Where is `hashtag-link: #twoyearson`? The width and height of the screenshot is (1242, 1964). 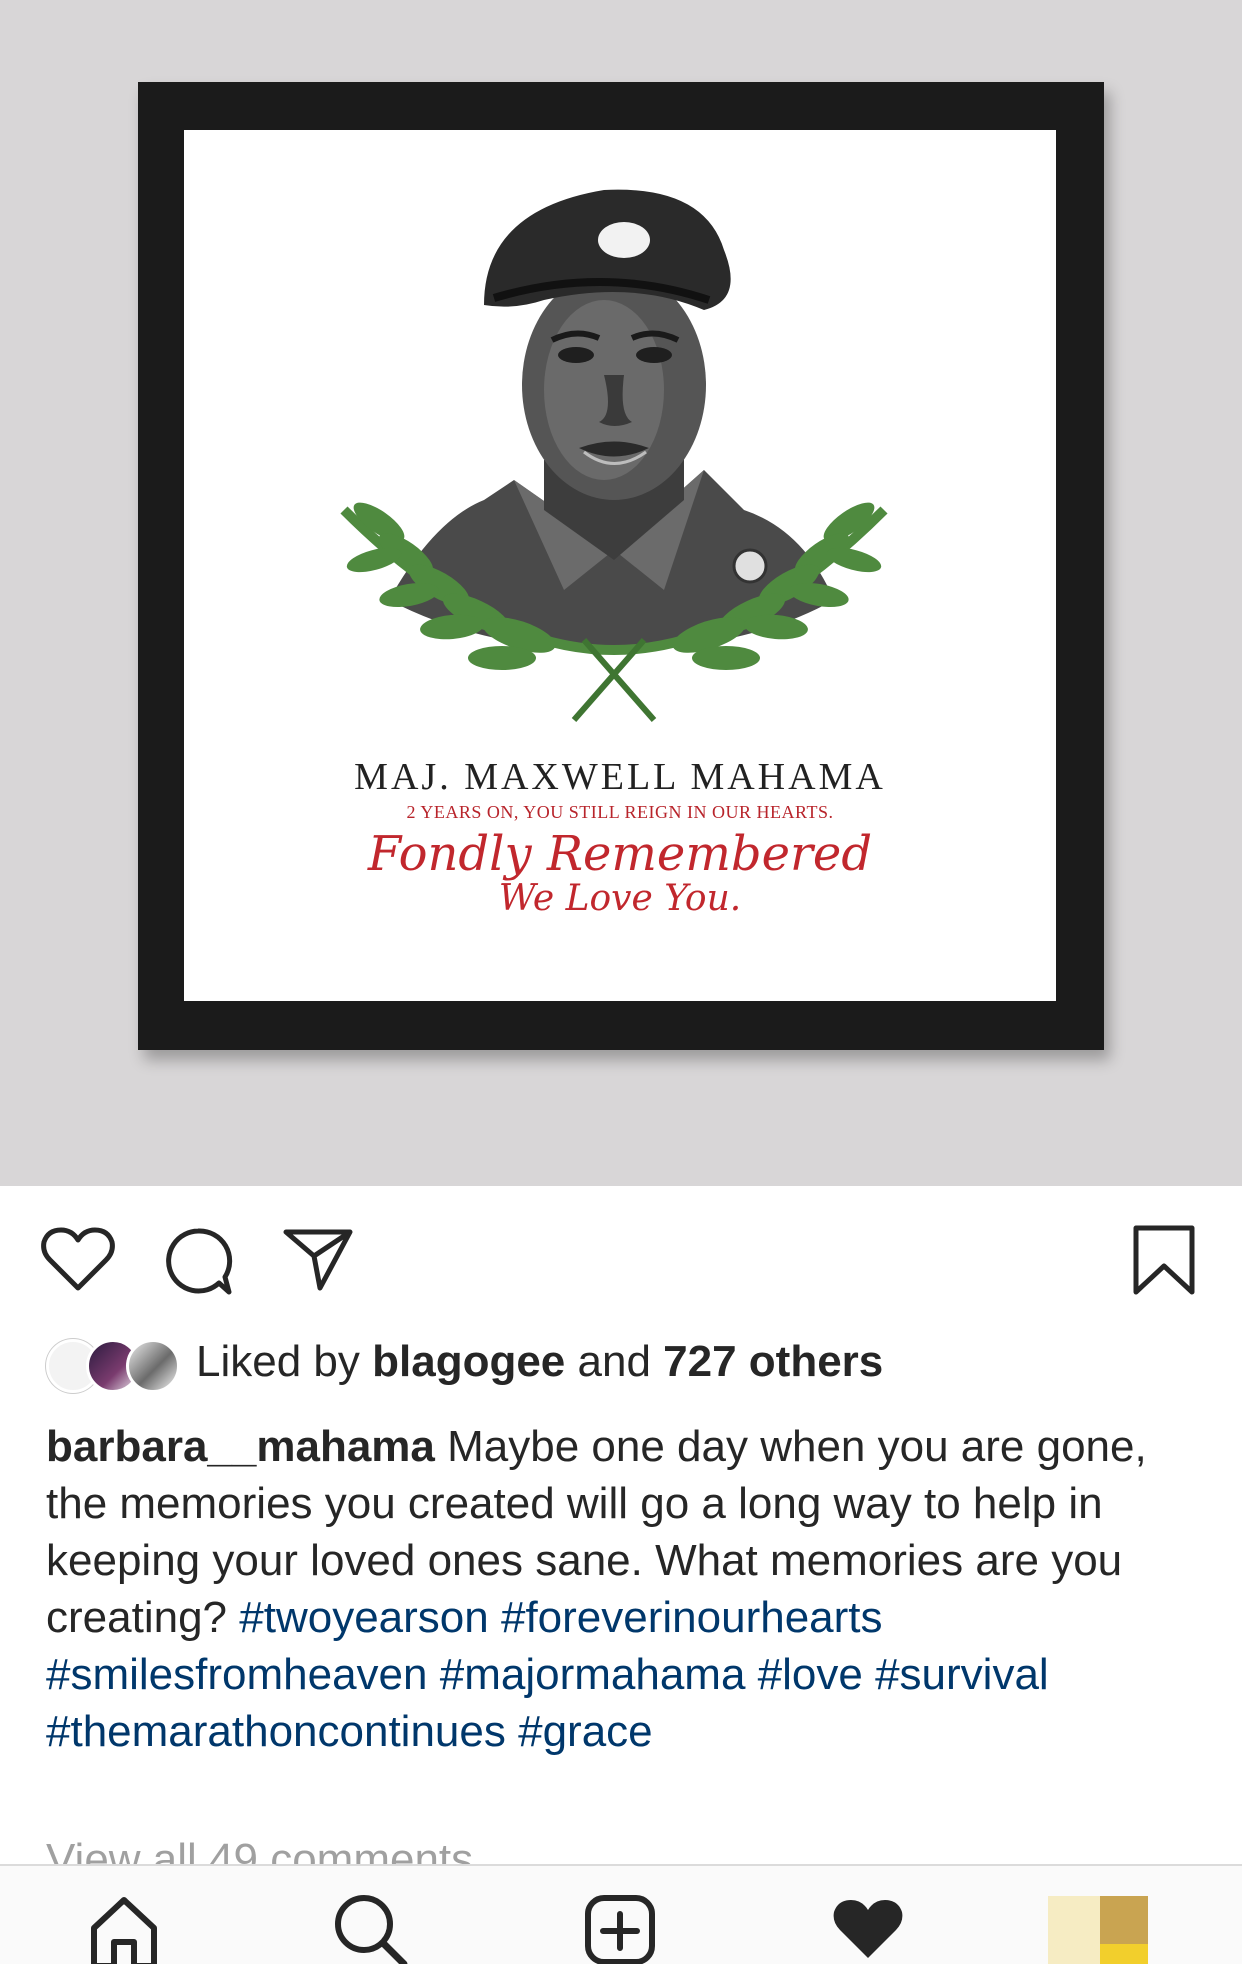 hashtag-link: #twoyearson is located at coordinates (363, 1617).